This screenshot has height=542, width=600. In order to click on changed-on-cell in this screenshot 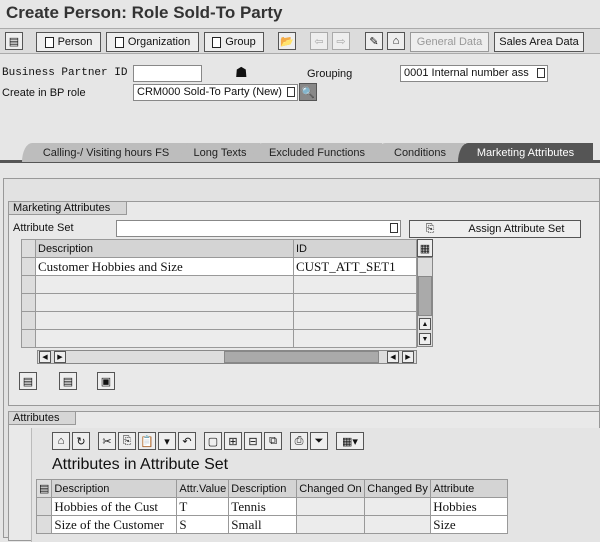, I will do `click(331, 506)`.